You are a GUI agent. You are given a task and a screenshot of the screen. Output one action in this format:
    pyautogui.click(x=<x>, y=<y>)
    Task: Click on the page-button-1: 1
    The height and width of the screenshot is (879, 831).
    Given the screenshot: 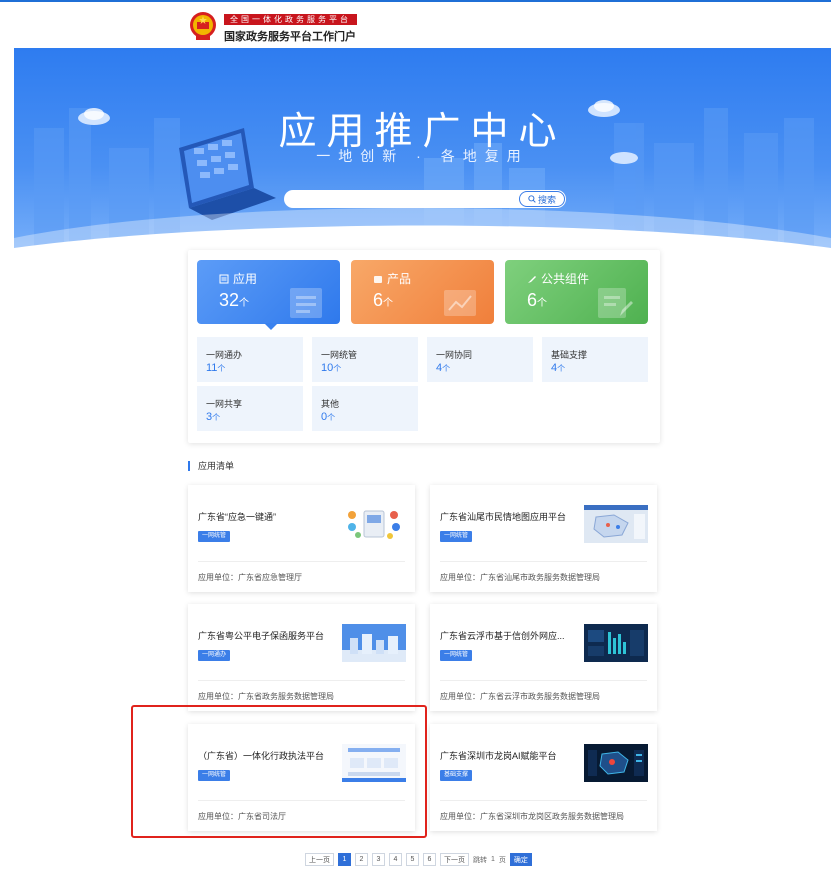 What is the action you would take?
    pyautogui.click(x=344, y=859)
    